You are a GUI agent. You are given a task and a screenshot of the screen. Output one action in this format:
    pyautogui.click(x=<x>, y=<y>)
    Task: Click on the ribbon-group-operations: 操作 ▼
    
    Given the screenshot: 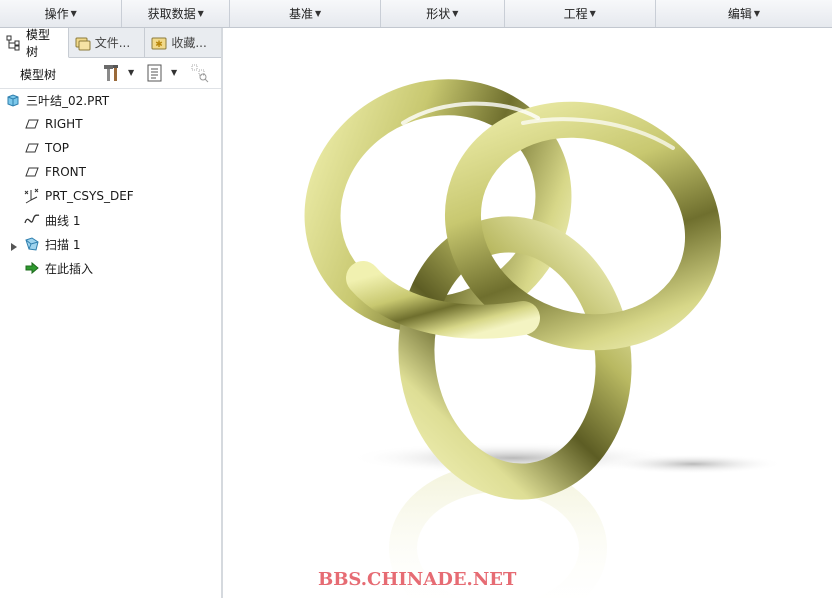 What is the action you would take?
    pyautogui.click(x=61, y=13)
    